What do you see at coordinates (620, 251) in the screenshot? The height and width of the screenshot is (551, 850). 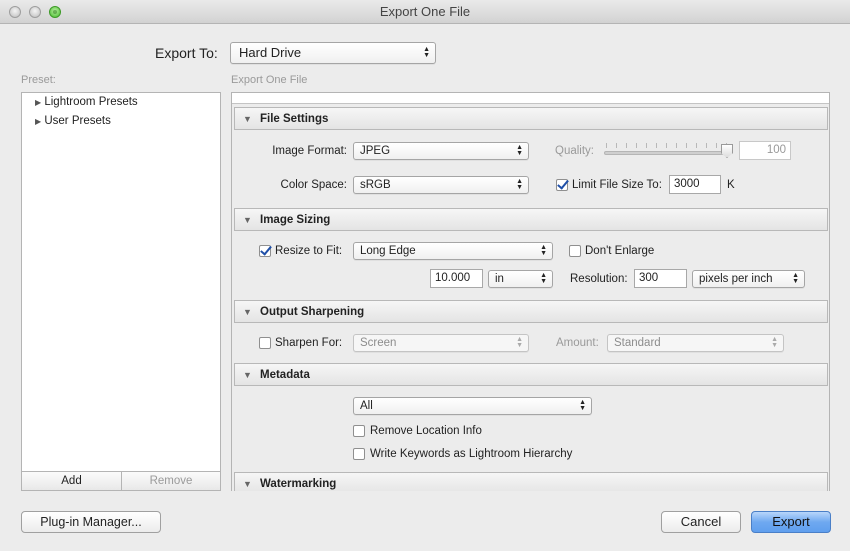 I see `dont-enlarge-label: Don't Enlarge` at bounding box center [620, 251].